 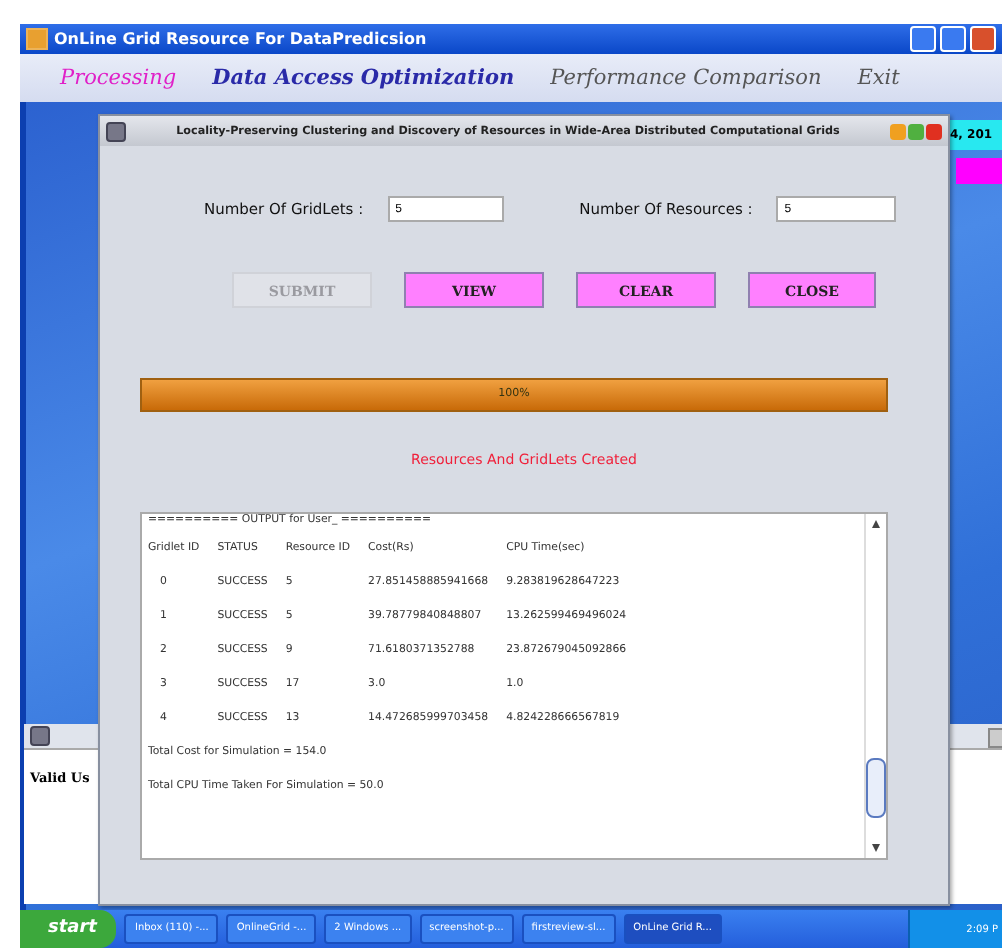 I want to click on scroll-down-icon, so click(x=876, y=848).